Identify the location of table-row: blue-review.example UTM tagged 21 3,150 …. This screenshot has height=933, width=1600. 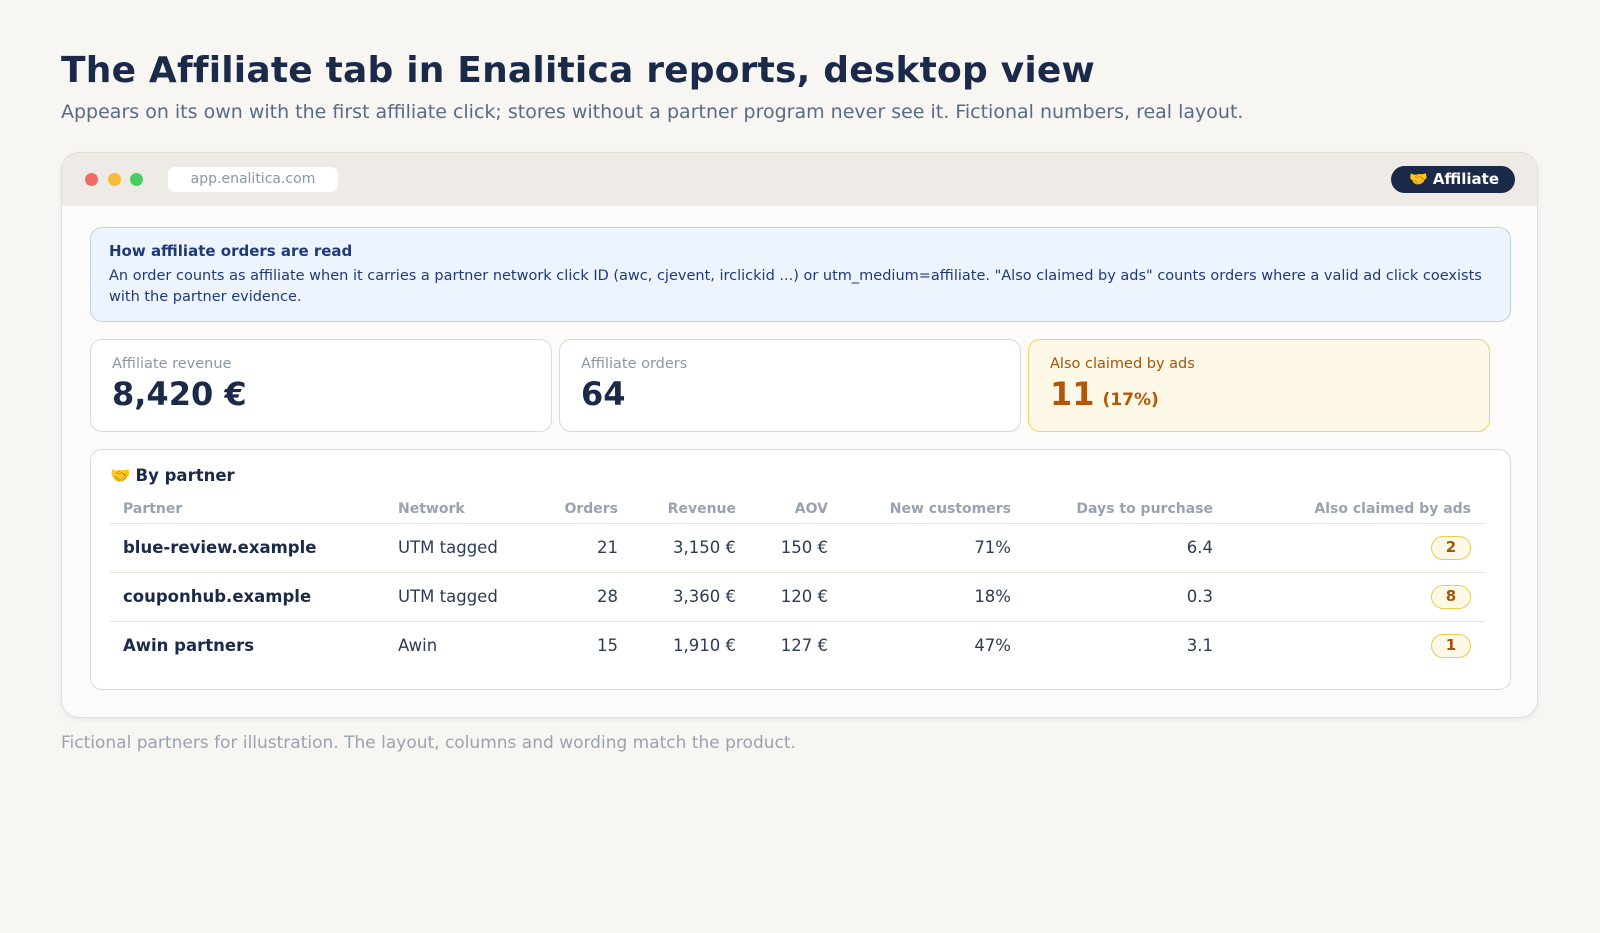
(797, 548).